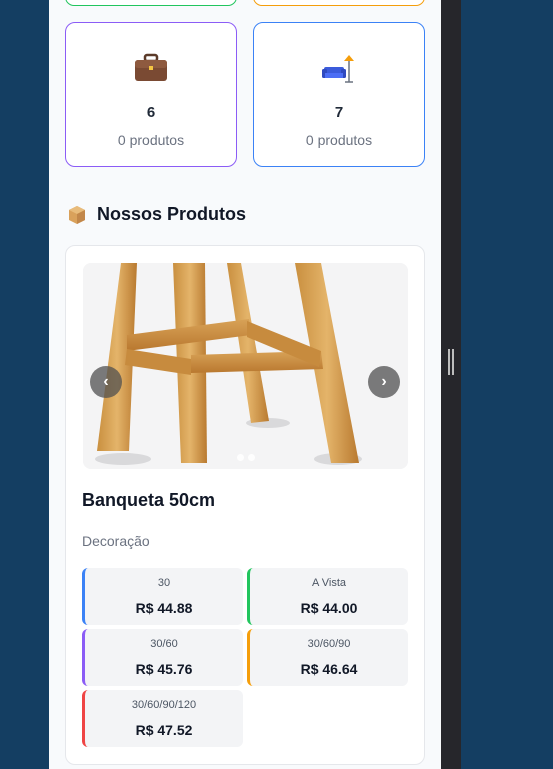 The image size is (553, 769). Describe the element at coordinates (329, 583) in the screenshot. I see `price-term-label: A Vista` at that location.